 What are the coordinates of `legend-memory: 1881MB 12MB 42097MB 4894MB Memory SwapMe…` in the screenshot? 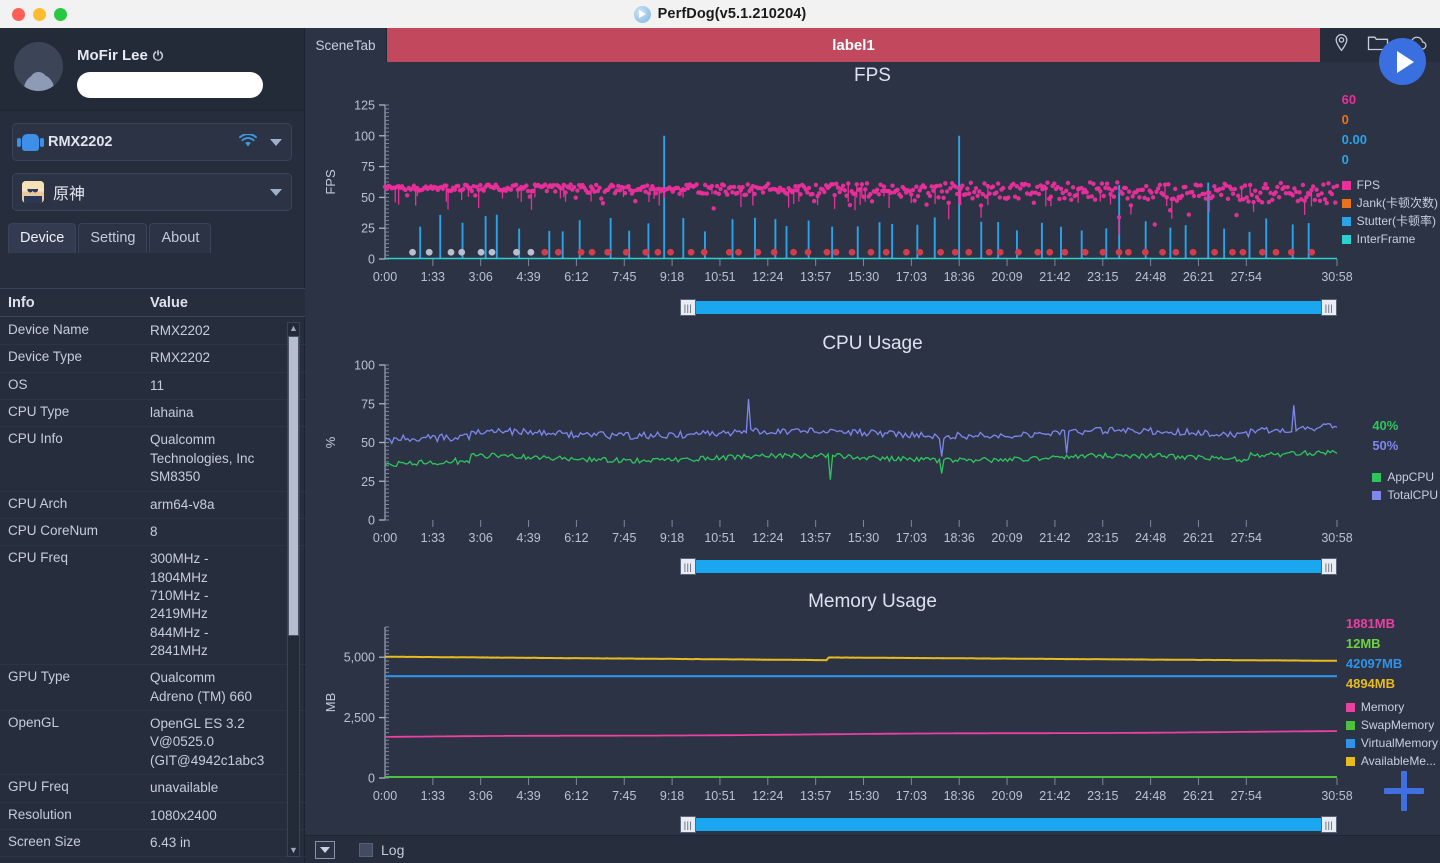 It's located at (1391, 692).